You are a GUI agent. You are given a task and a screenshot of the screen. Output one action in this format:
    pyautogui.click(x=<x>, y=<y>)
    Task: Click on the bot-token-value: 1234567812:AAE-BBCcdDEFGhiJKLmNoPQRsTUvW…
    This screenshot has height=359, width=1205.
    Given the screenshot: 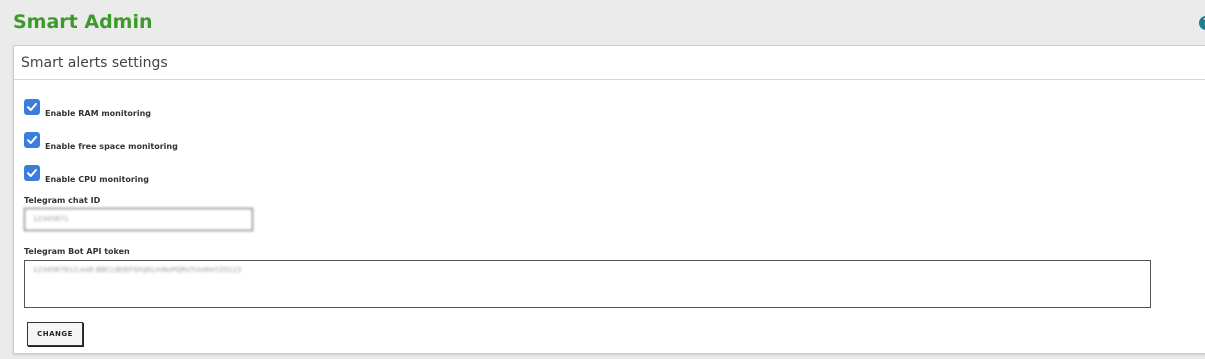 What is the action you would take?
    pyautogui.click(x=137, y=270)
    